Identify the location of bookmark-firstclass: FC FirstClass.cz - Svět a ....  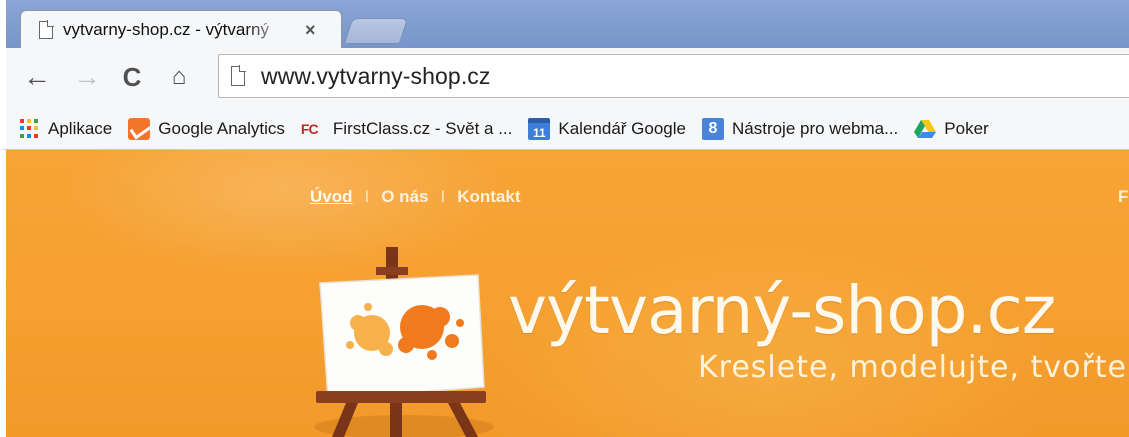
(406, 129).